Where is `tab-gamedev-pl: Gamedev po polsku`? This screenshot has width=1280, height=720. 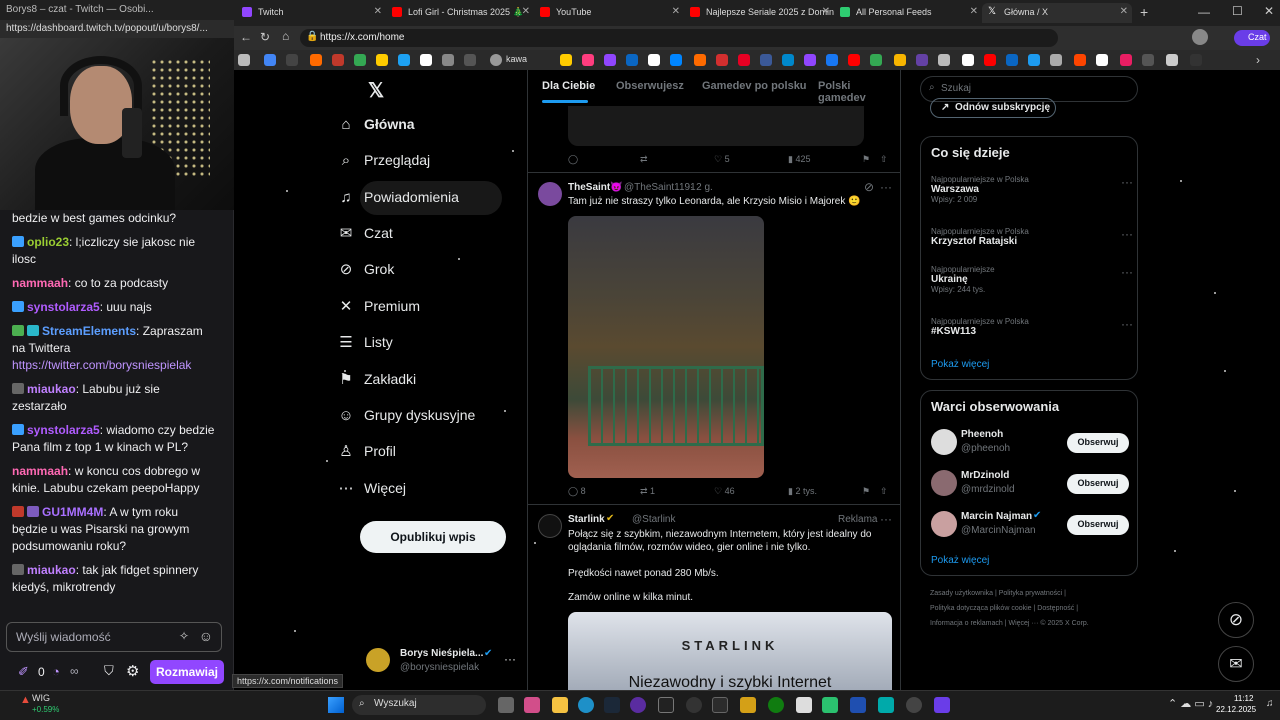
tab-gamedev-pl: Gamedev po polsku is located at coordinates (754, 86).